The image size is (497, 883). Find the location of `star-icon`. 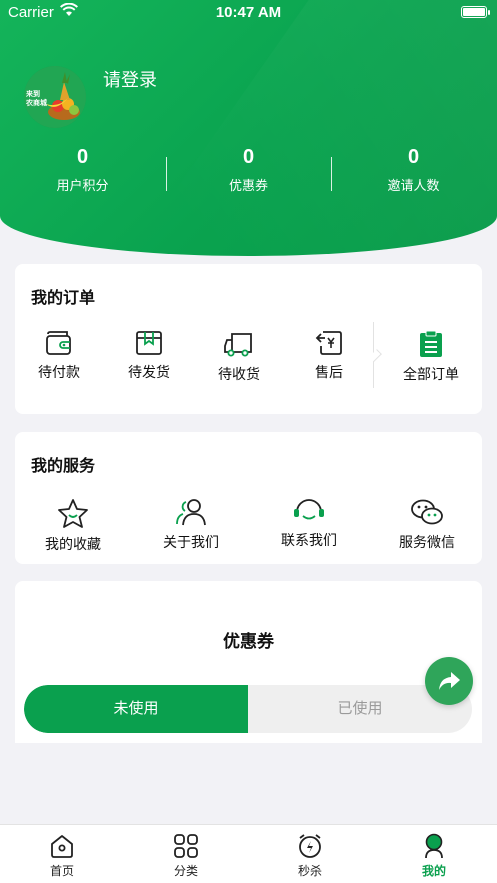

star-icon is located at coordinates (73, 513).